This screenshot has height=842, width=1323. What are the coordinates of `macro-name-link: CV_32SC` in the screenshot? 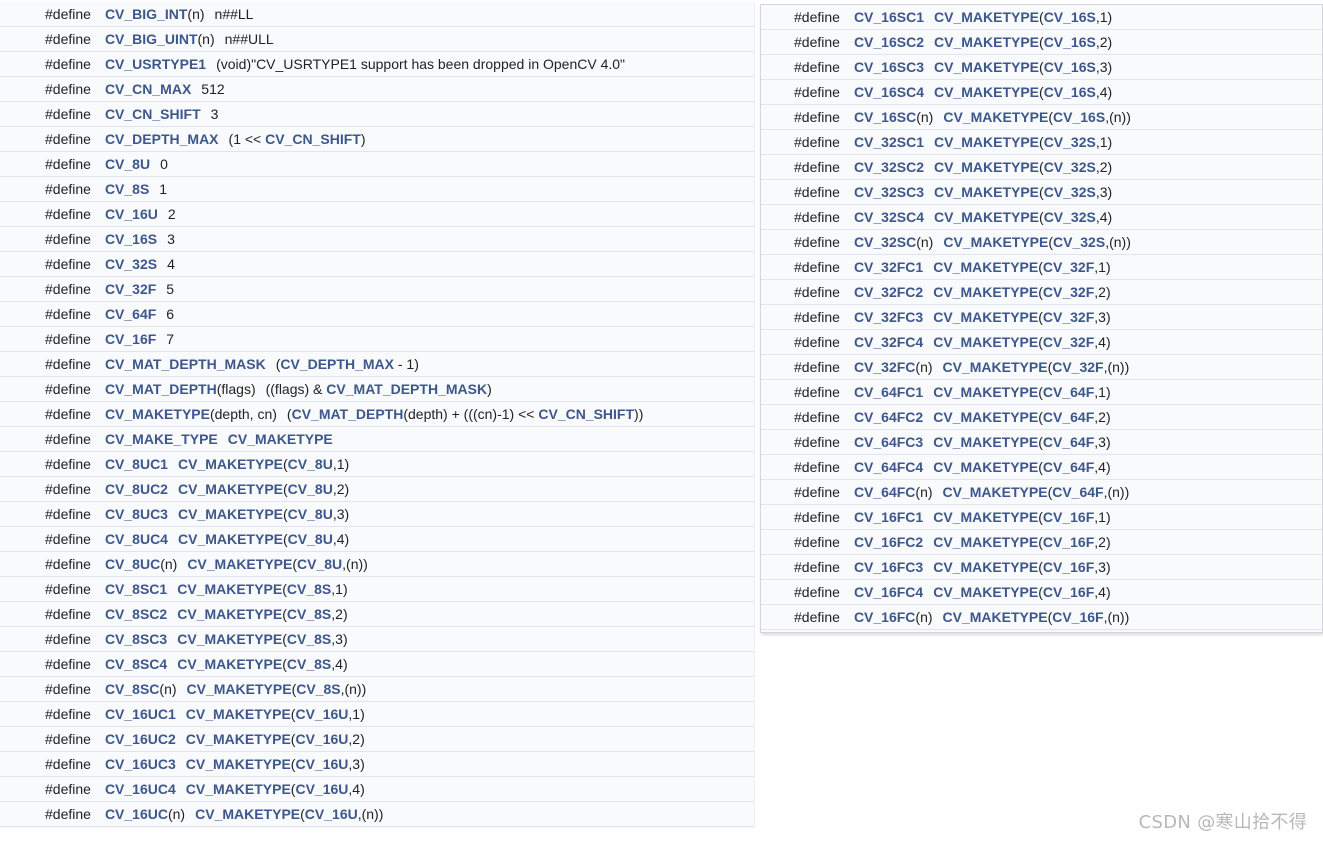 It's located at (885, 242).